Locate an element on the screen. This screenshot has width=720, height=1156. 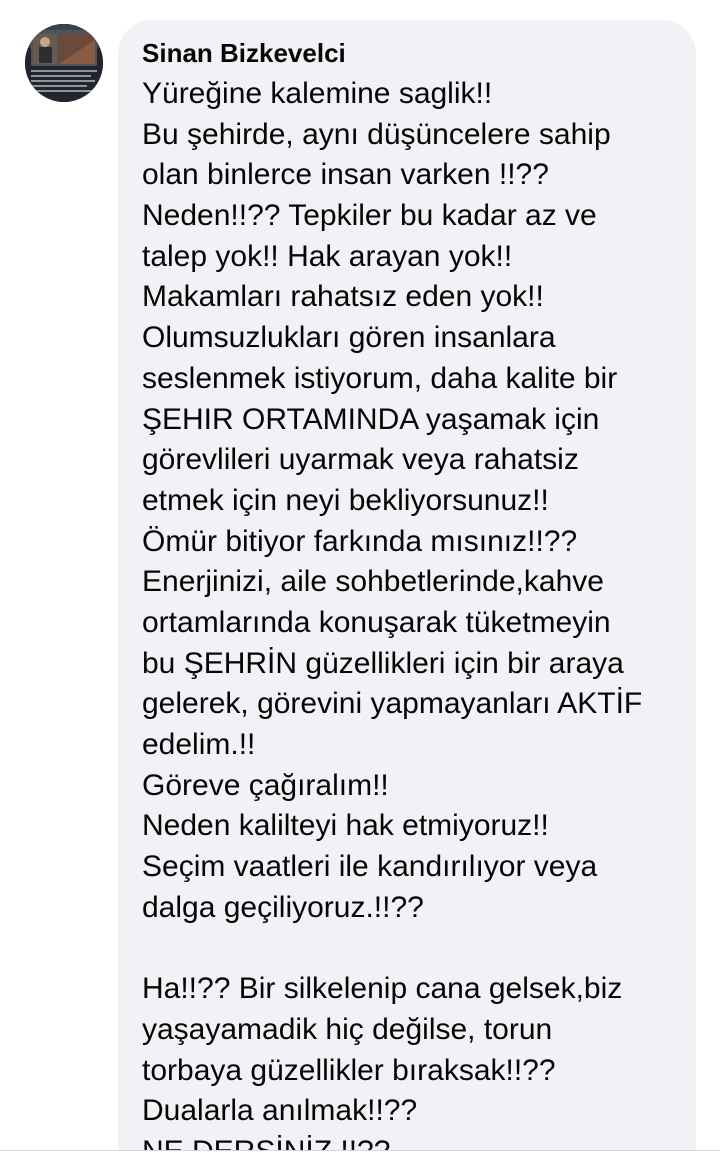
avatar is located at coordinates (64, 63).